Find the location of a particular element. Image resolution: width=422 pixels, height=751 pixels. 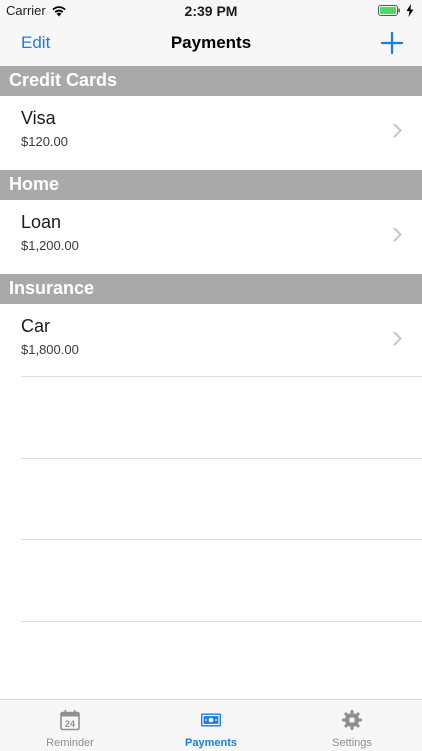

section-header-label: Credit Cards is located at coordinates (63, 80).